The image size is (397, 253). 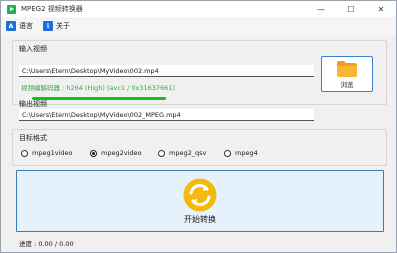 I want to click on radio-mpeg2video: mpeg2video, so click(x=115, y=153).